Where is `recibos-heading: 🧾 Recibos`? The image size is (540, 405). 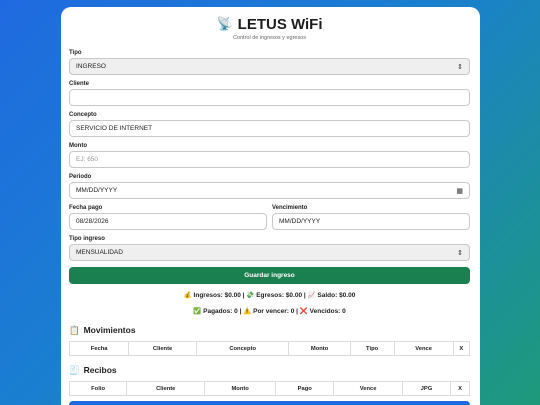 recibos-heading: 🧾 Recibos is located at coordinates (269, 370).